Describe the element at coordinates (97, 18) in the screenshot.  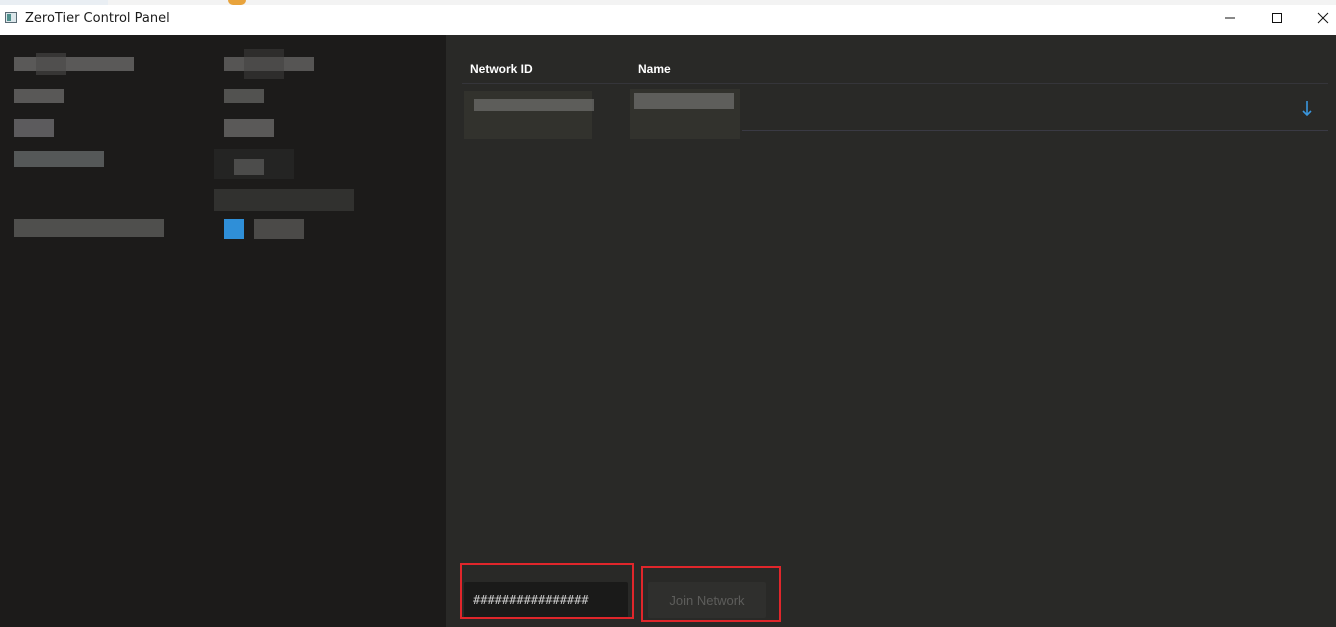
I see `window-title: ZeroTier Control Panel` at that location.